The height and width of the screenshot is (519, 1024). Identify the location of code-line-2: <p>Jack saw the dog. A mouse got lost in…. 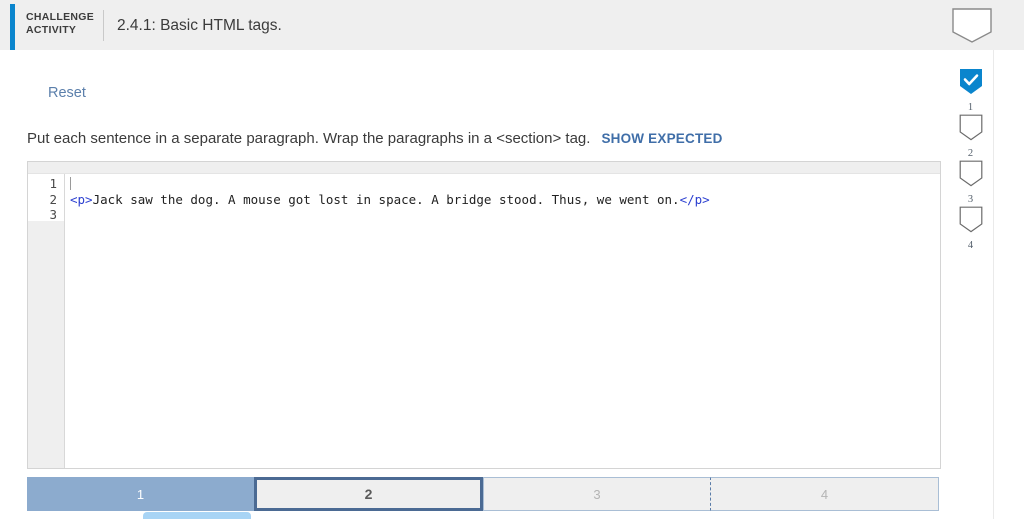
(390, 200).